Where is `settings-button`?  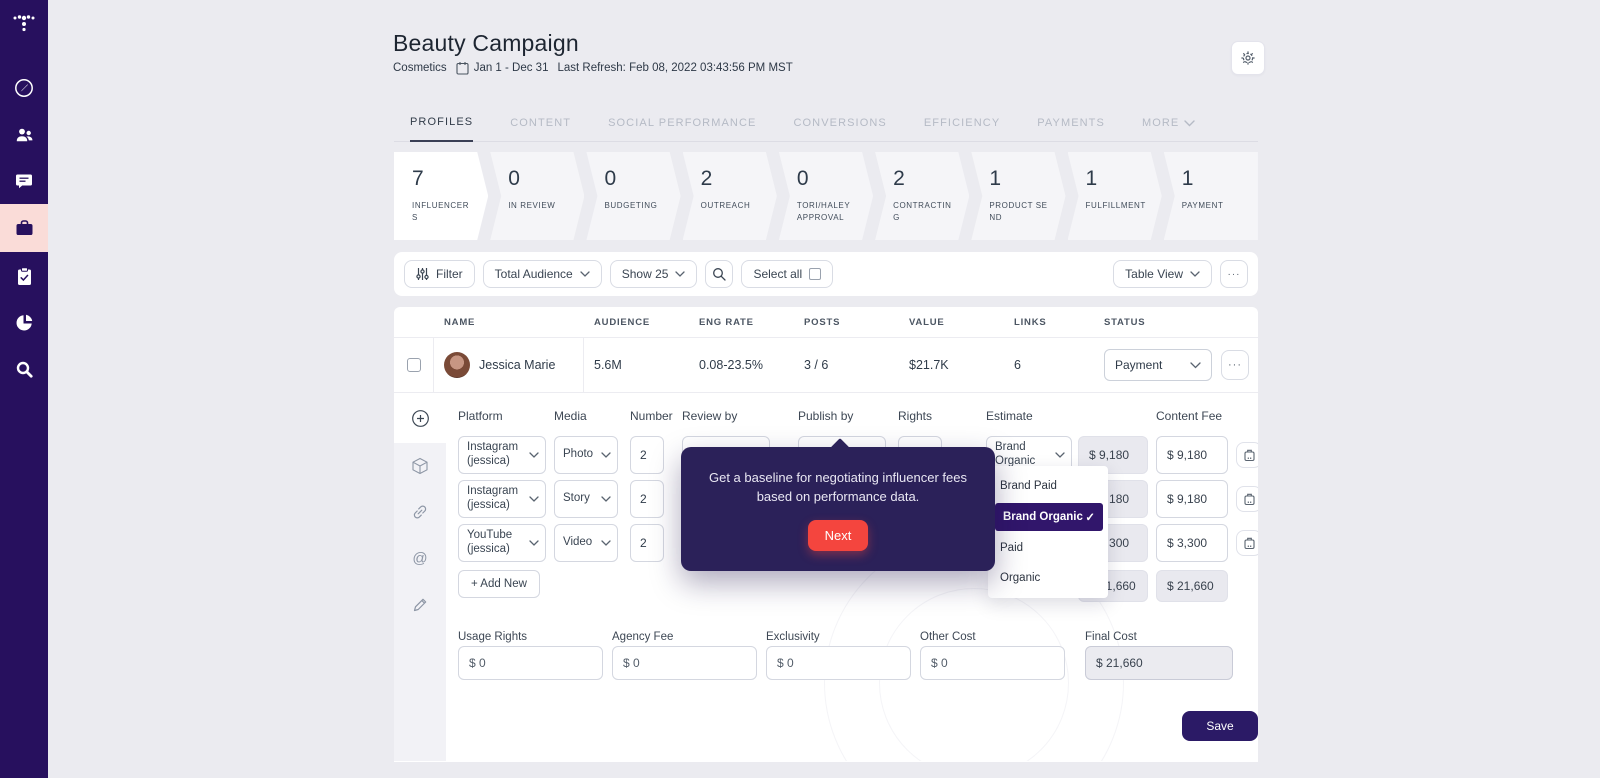
settings-button is located at coordinates (1248, 58).